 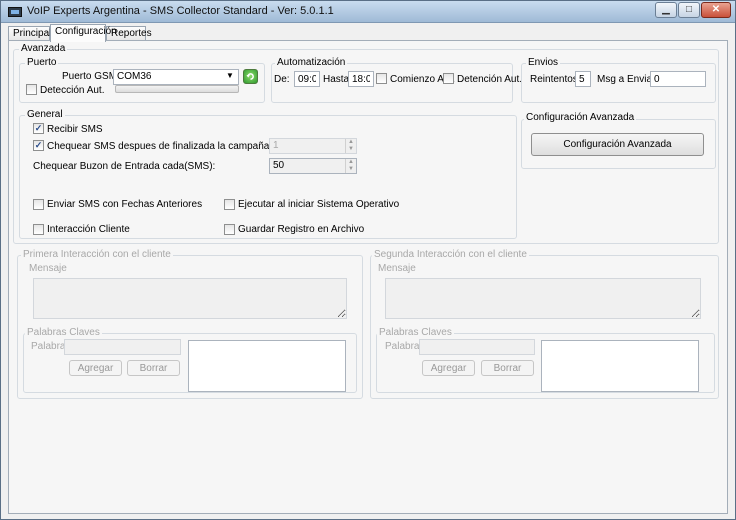 I want to click on tab-principal: Principal, so click(x=29, y=33).